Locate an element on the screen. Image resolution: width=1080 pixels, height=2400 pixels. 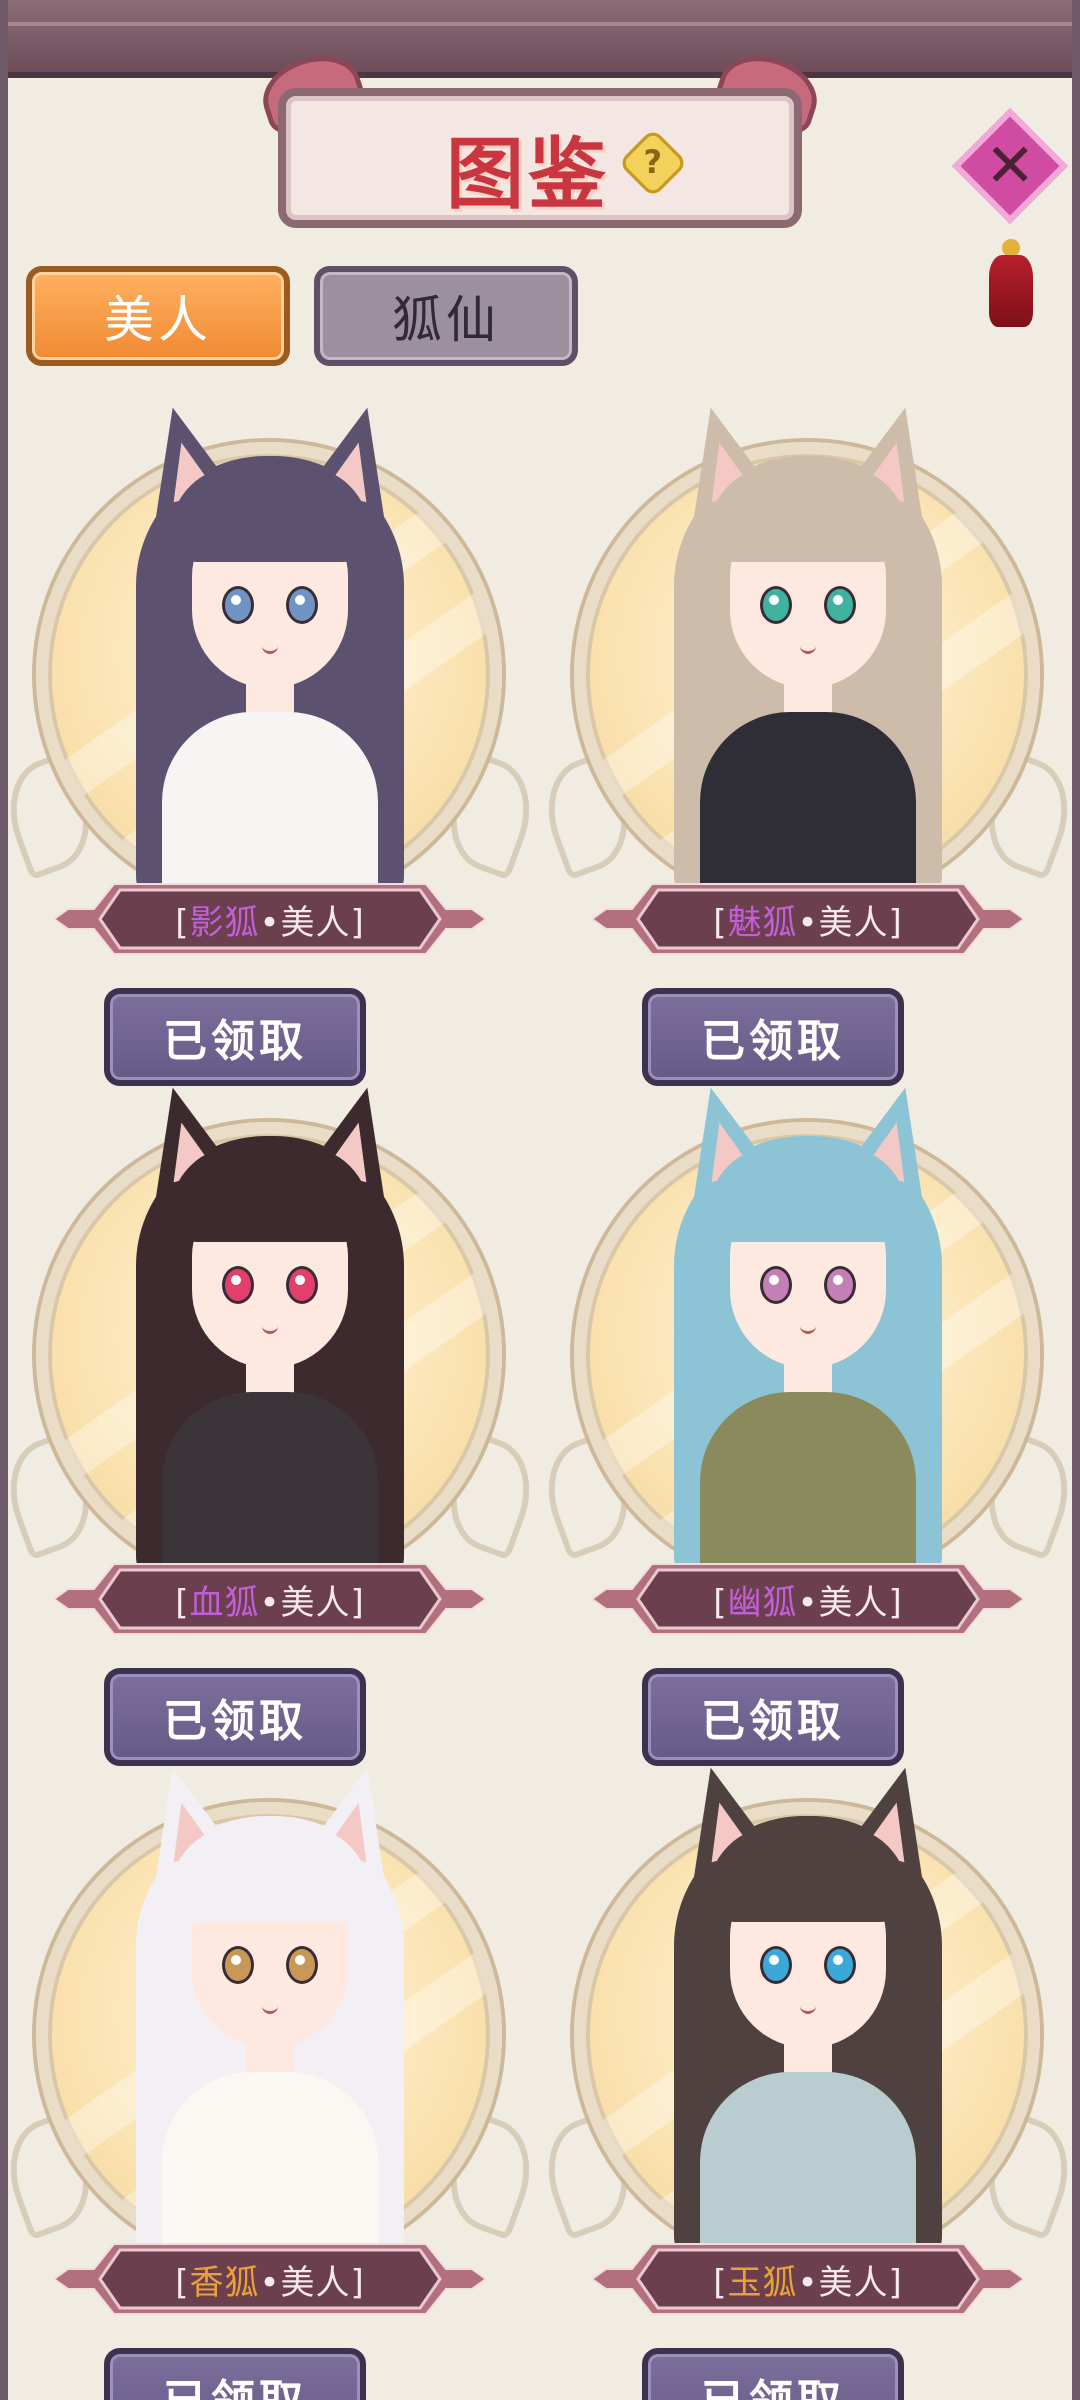
fox-name: 玉狐 is located at coordinates (762, 2282).